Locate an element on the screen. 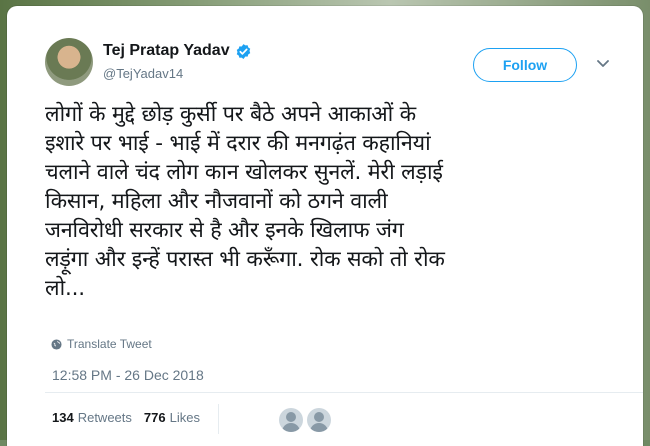  retweets-count: 134 is located at coordinates (63, 417).